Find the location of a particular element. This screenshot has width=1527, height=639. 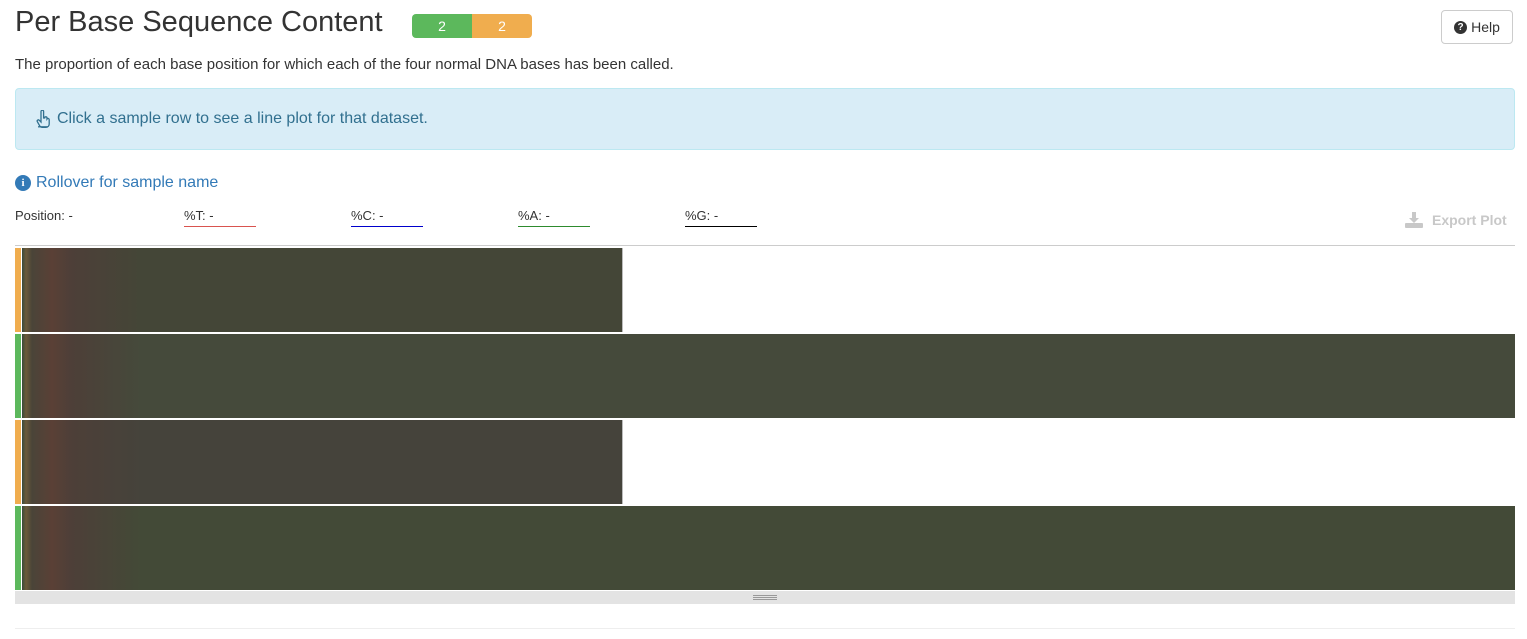

export-plot-label: Export Plot is located at coordinates (1469, 220).